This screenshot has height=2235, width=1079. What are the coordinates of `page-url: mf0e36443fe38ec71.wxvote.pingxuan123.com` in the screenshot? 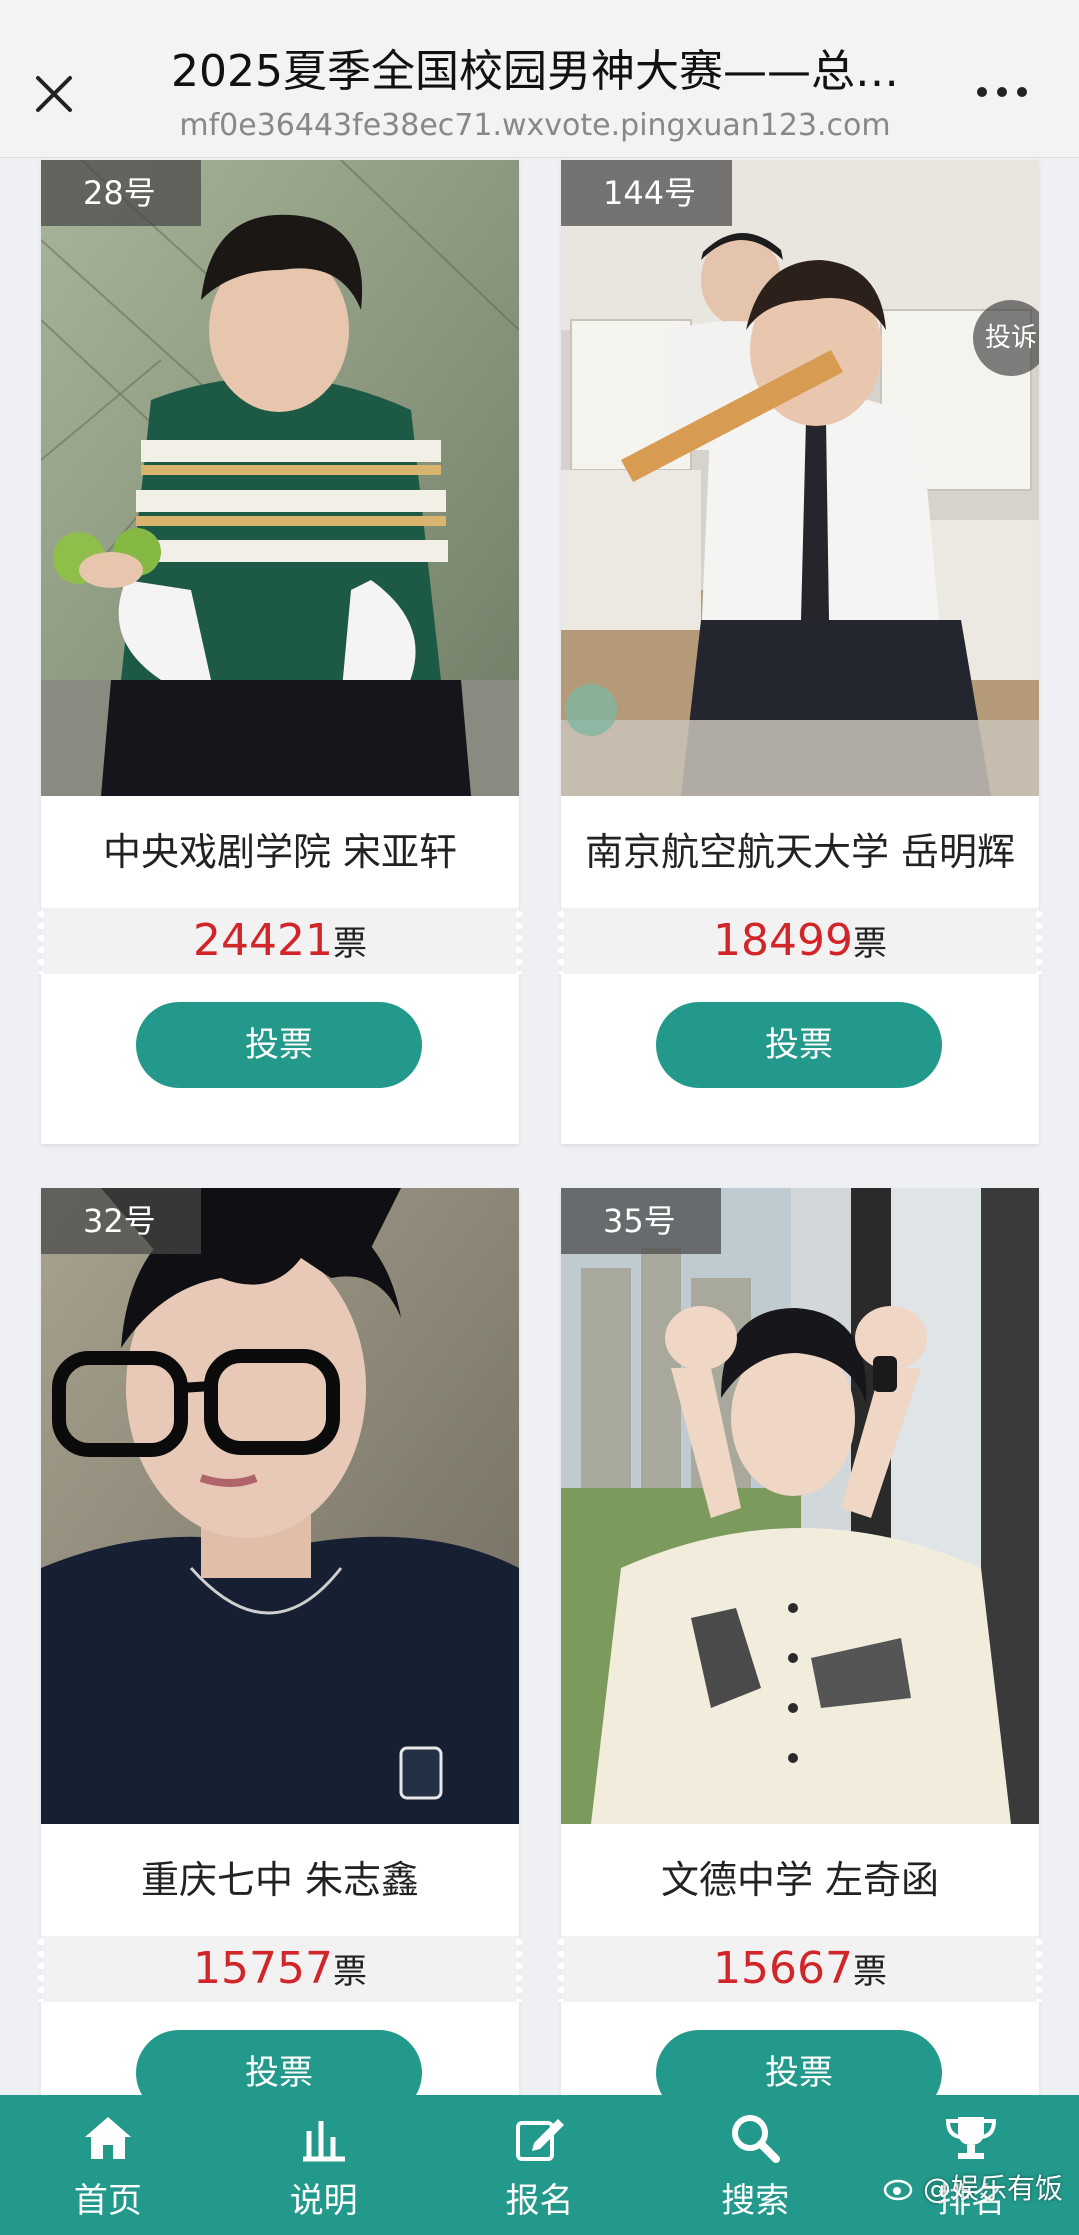 It's located at (535, 125).